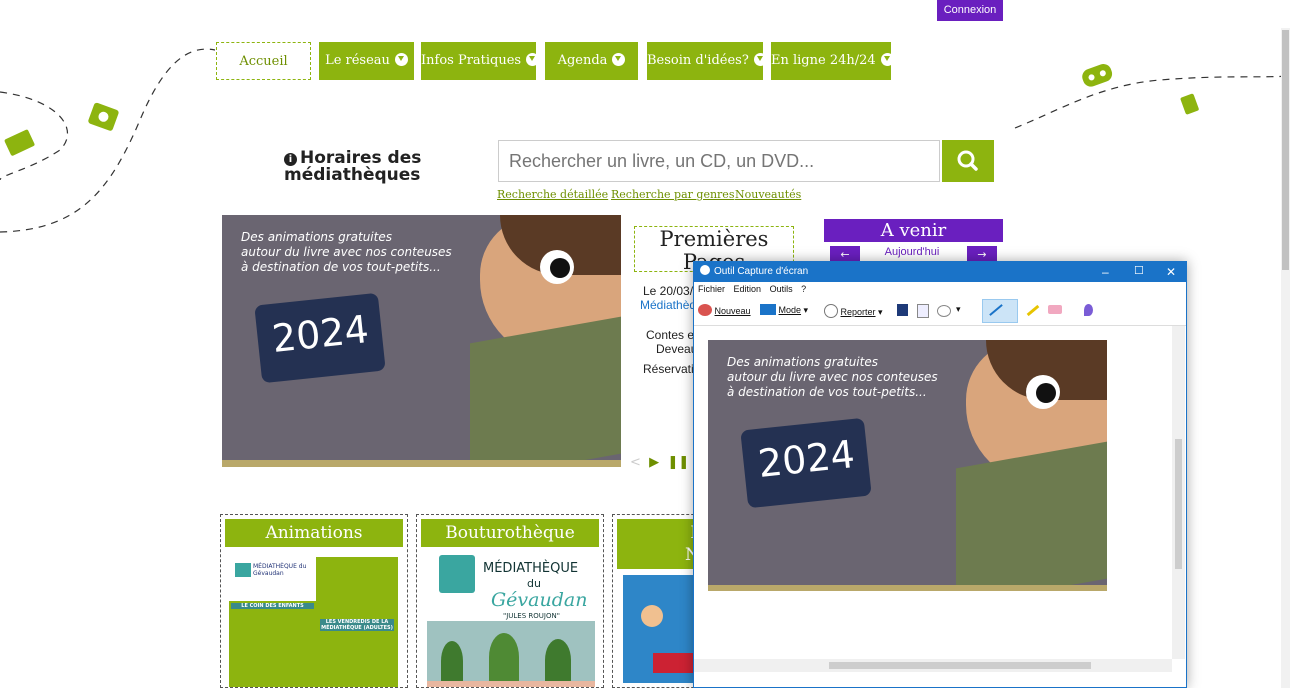 This screenshot has height=688, width=1290. I want to click on poster-block, so click(272, 644).